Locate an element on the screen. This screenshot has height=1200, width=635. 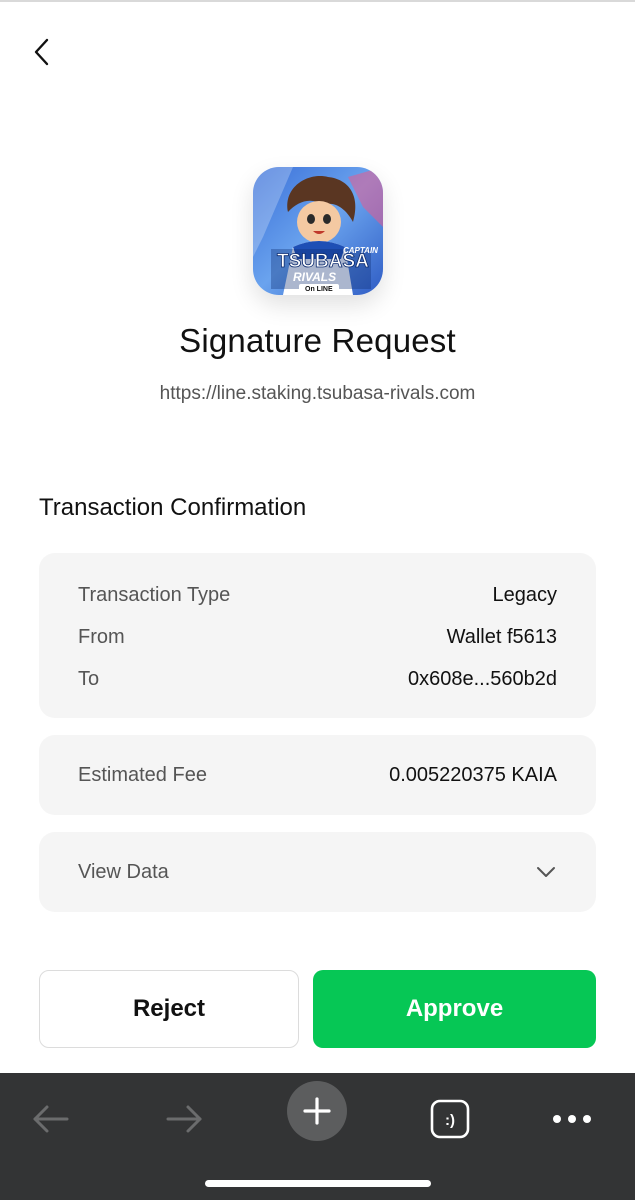
site-url: https://line.staking.tsubasa-rivals.com is located at coordinates (317, 393).